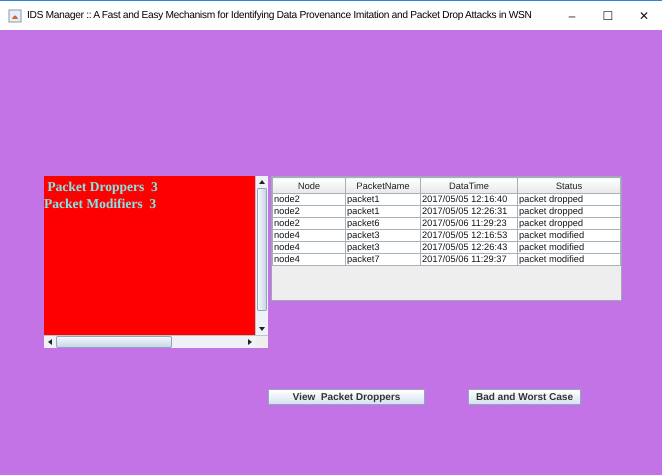 The width and height of the screenshot is (662, 475). I want to click on table-cell: 2017/05/05 12:16:53, so click(469, 236).